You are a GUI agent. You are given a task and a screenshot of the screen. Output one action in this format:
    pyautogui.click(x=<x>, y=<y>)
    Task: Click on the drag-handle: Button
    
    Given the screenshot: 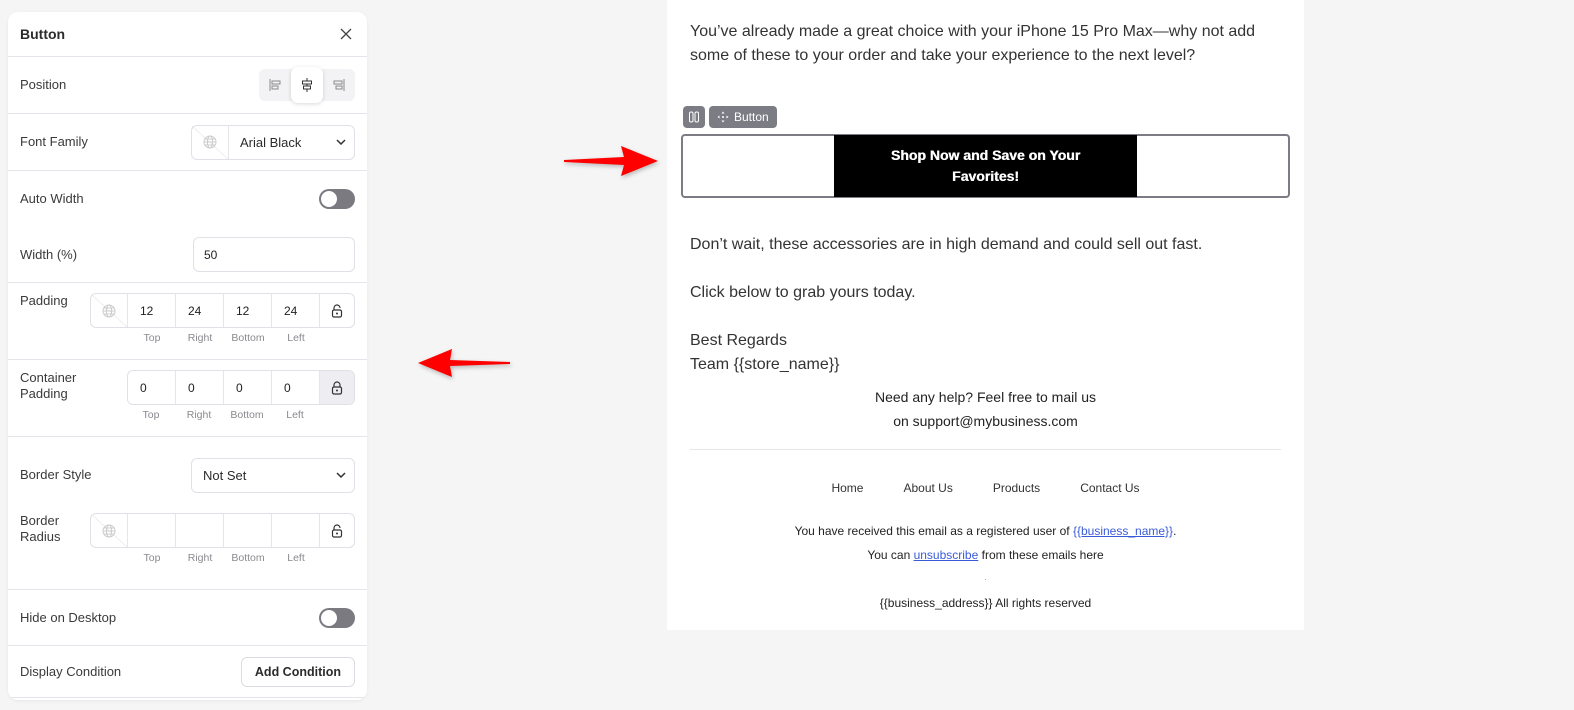 What is the action you would take?
    pyautogui.click(x=743, y=117)
    